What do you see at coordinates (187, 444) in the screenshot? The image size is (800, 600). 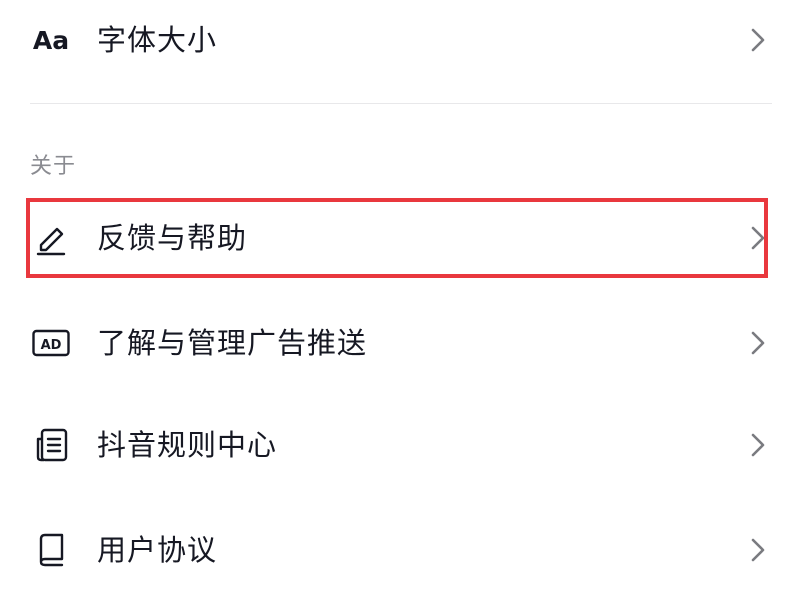 I see `settings-item-label: 抖音规则中心` at bounding box center [187, 444].